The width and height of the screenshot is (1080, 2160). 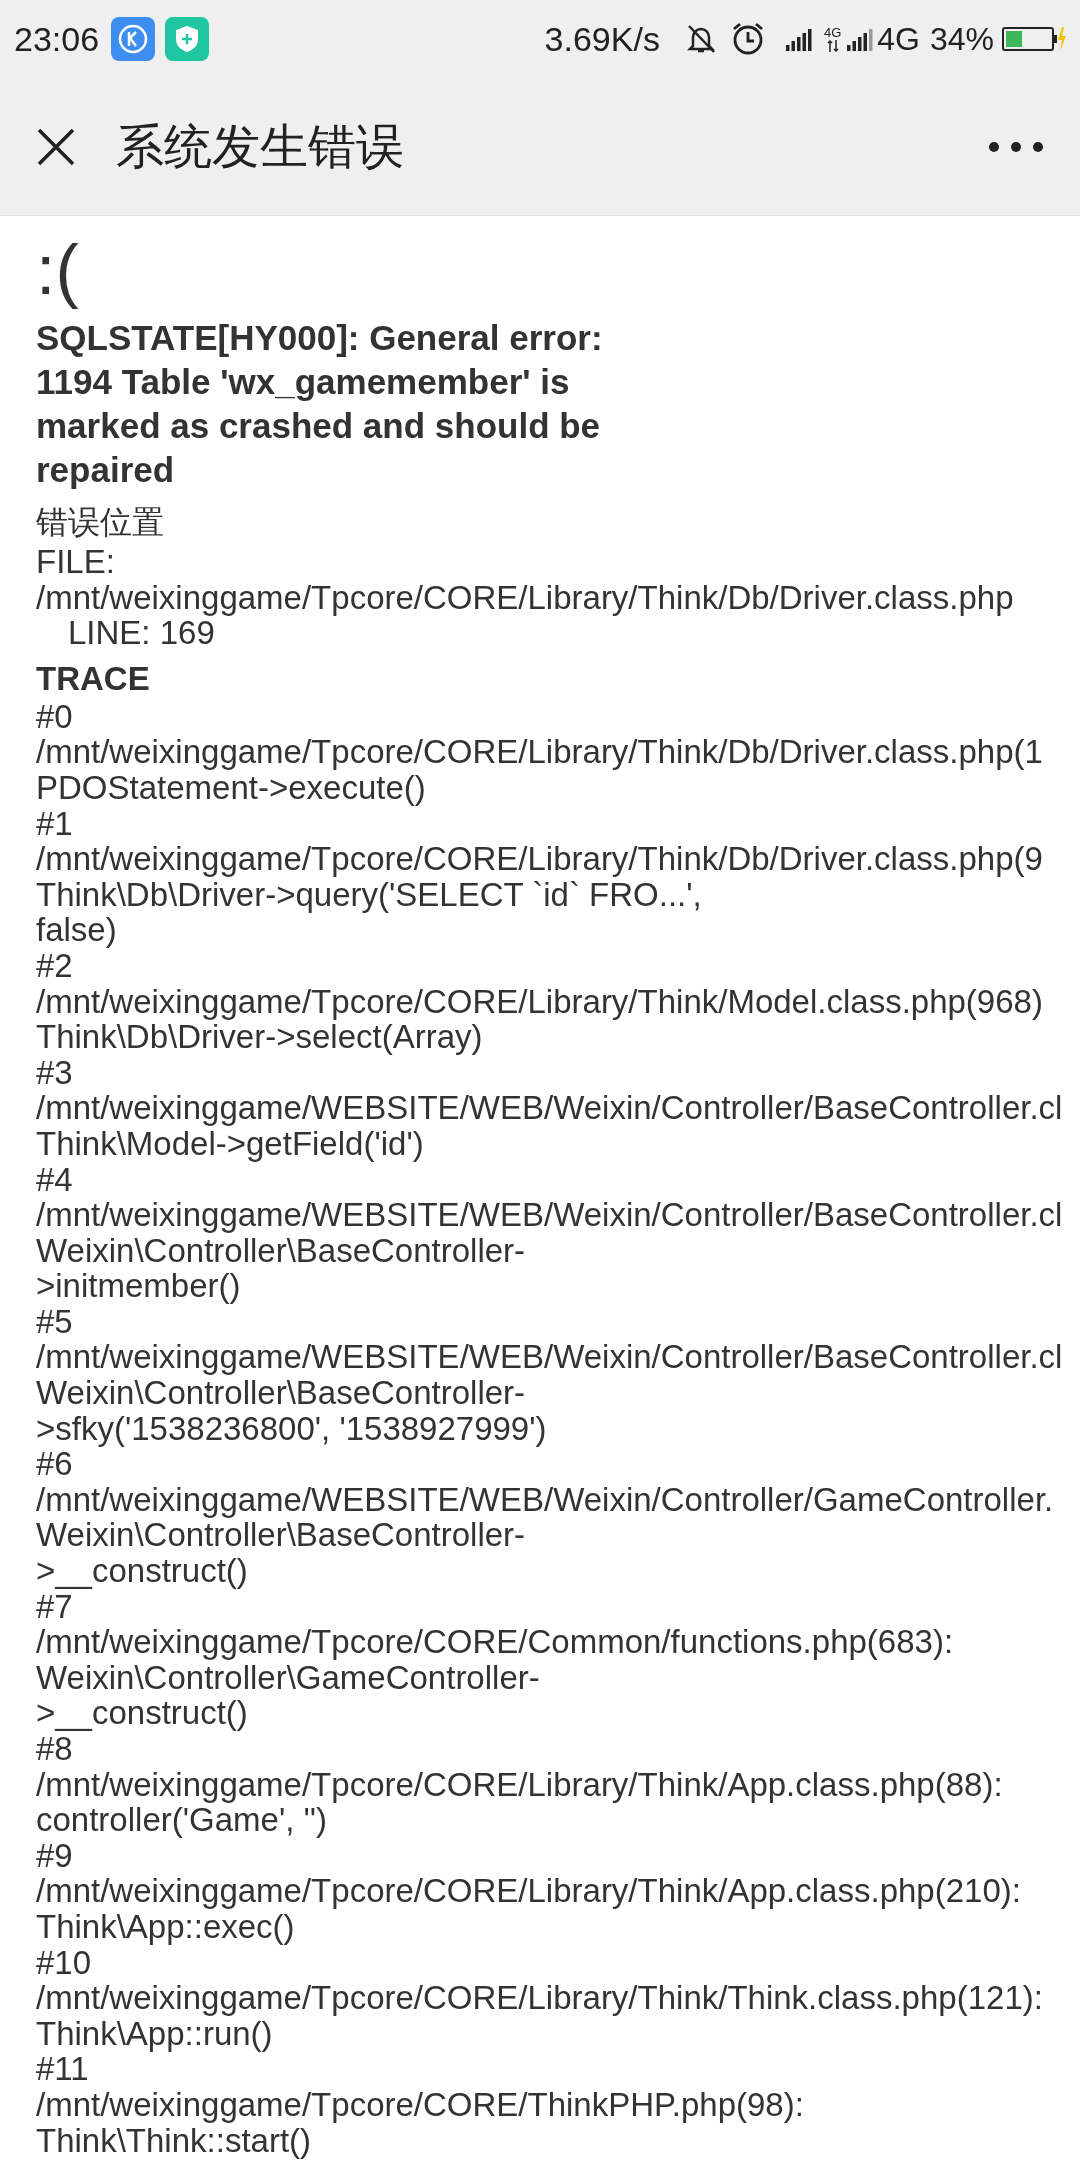 I want to click on trace-index: #6, so click(x=54, y=1464).